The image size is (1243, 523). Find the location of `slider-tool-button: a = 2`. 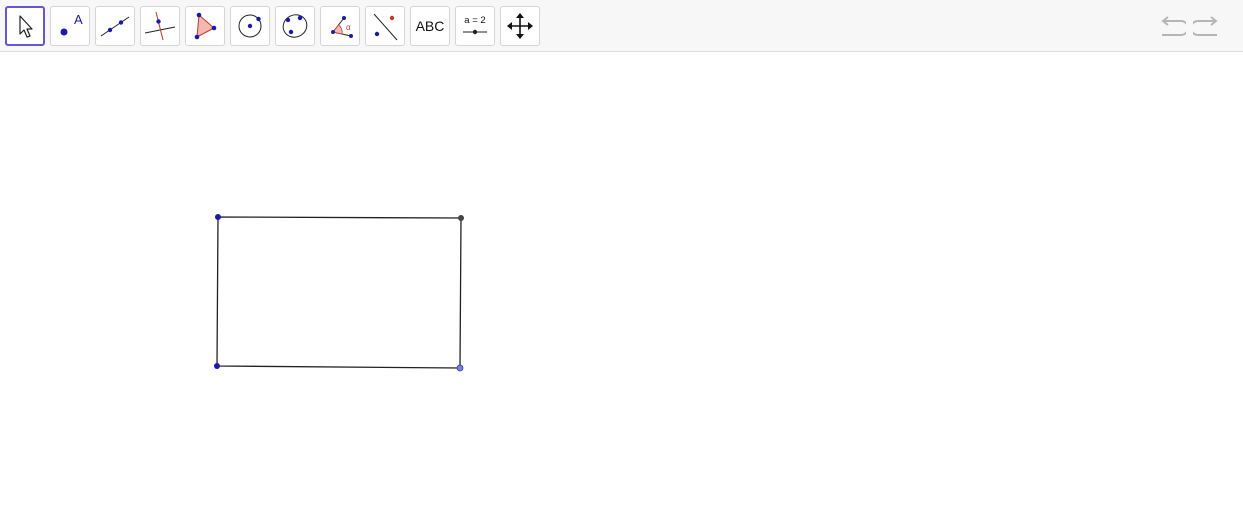

slider-tool-button: a = 2 is located at coordinates (475, 26).